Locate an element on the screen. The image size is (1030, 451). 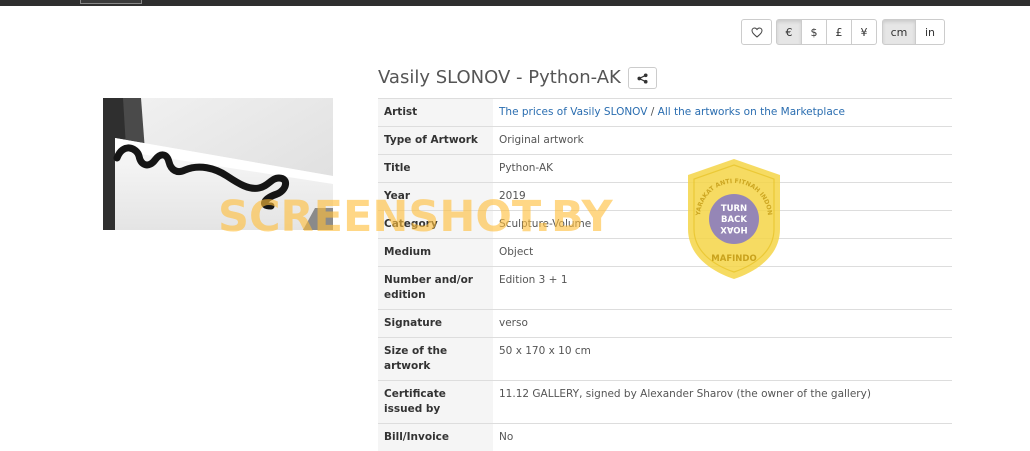
site-logo is located at coordinates (111, 2).